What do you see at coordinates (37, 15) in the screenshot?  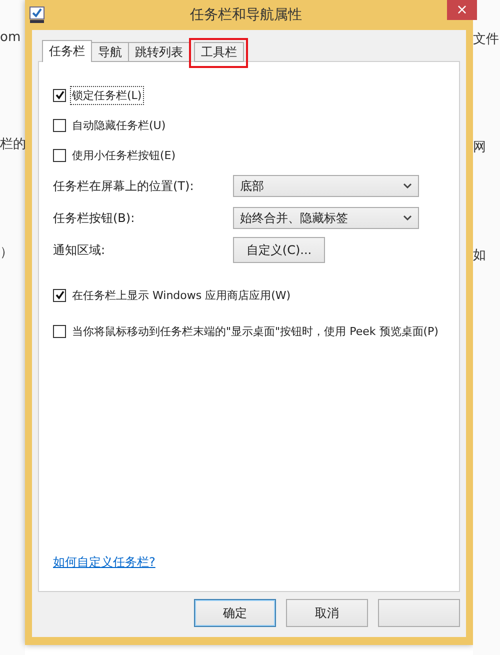 I see `app-icon` at bounding box center [37, 15].